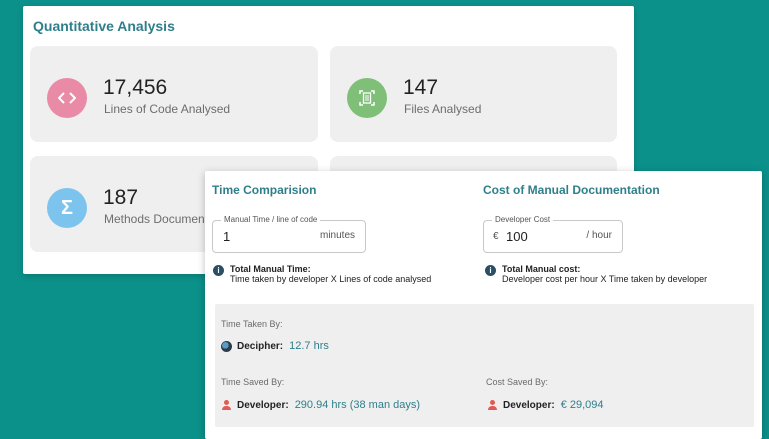 The height and width of the screenshot is (439, 769). I want to click on files-analysed-label: Files Analysed, so click(443, 109).